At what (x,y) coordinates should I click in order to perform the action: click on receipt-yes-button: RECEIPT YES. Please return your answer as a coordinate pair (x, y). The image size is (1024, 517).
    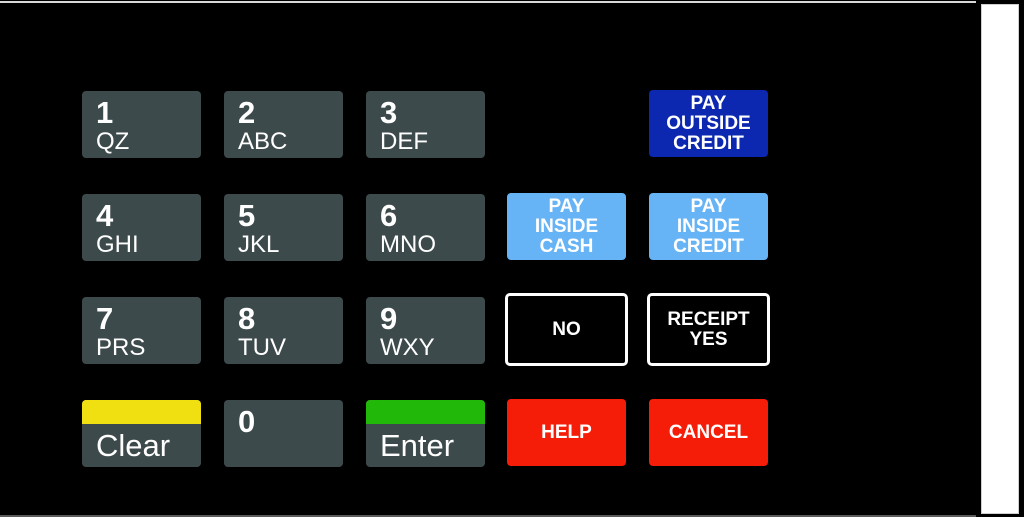
    Looking at the image, I should click on (708, 329).